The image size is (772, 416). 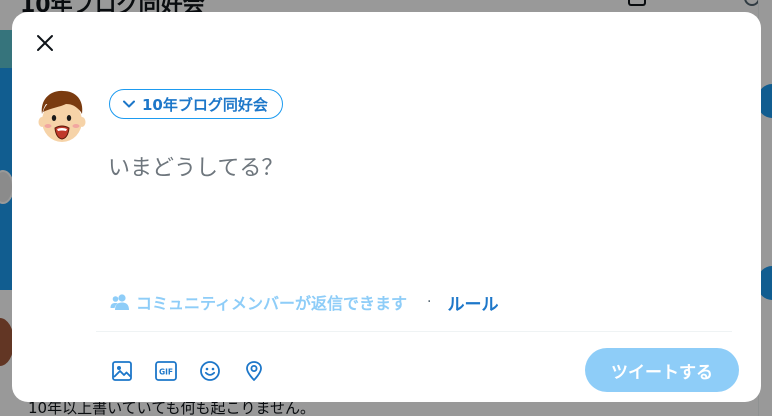 I want to click on avatar, so click(x=62, y=117).